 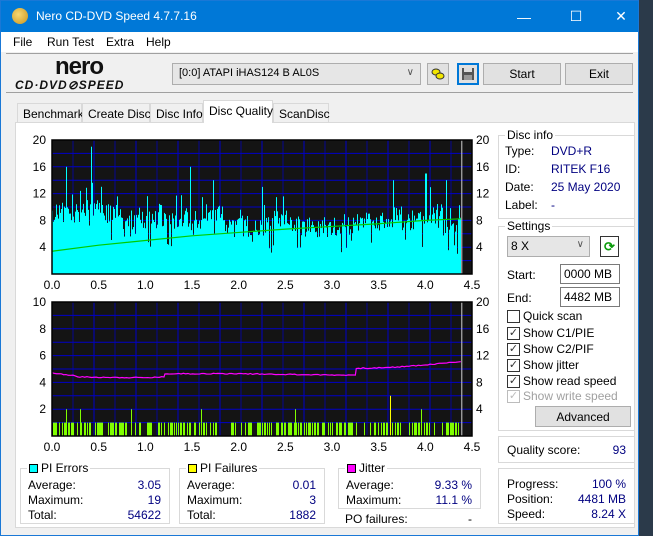 What do you see at coordinates (120, 42) in the screenshot?
I see `menu-extra: Extra` at bounding box center [120, 42].